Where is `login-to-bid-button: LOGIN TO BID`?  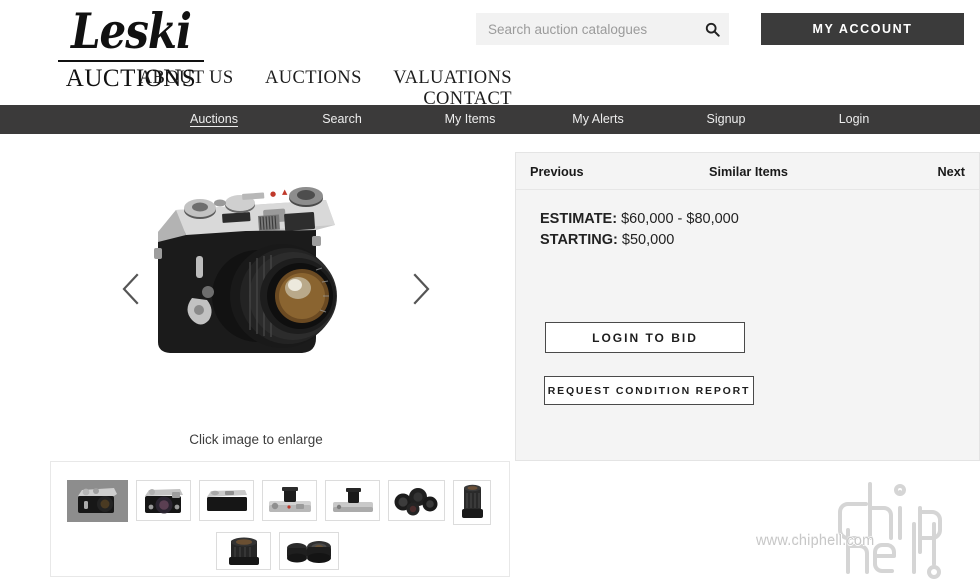
login-to-bid-button: LOGIN TO BID is located at coordinates (645, 337).